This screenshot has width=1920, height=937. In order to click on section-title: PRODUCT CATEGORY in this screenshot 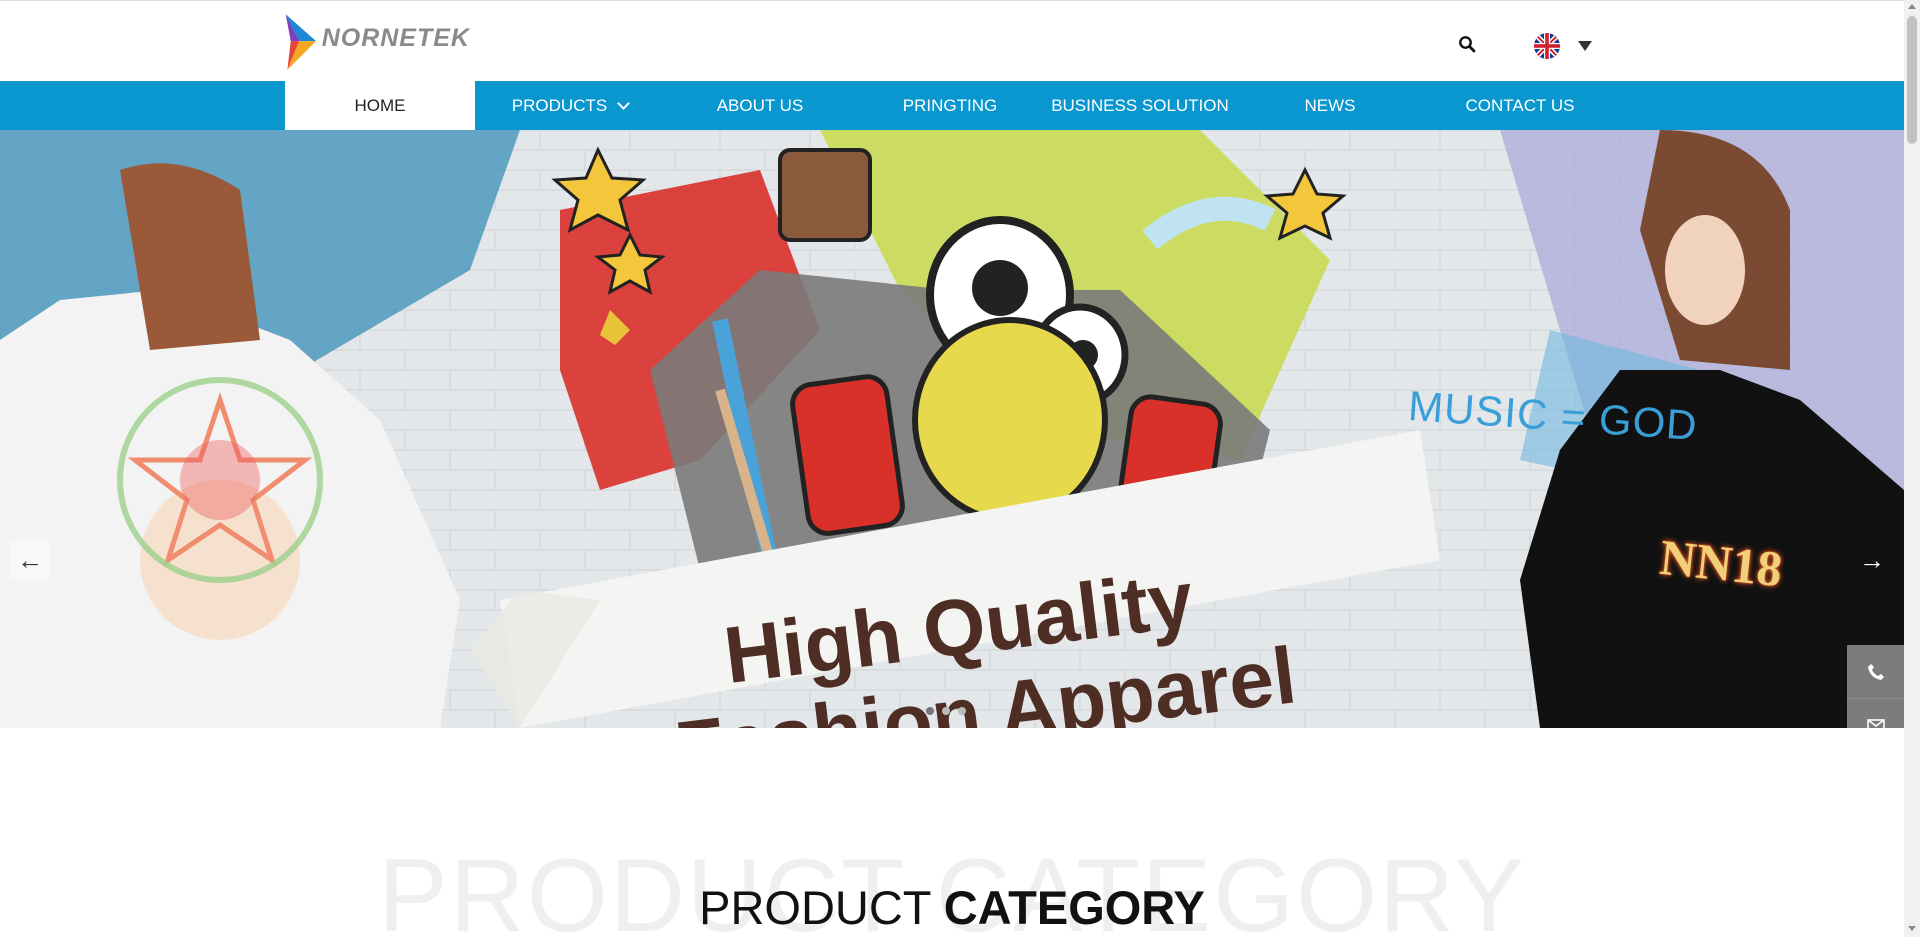, I will do `click(952, 907)`.